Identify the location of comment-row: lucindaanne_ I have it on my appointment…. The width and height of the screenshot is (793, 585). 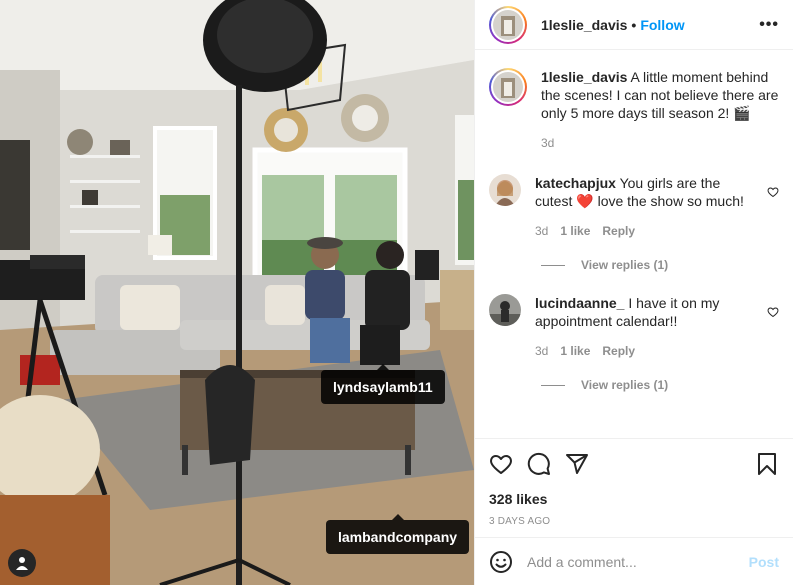
(634, 327).